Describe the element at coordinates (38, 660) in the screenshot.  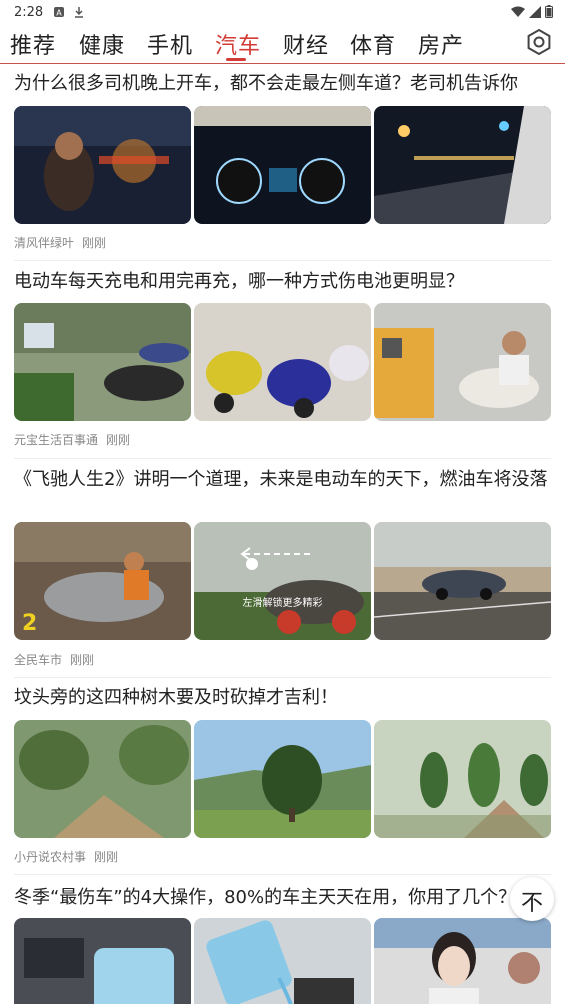
I see `article-source: 全民车市` at that location.